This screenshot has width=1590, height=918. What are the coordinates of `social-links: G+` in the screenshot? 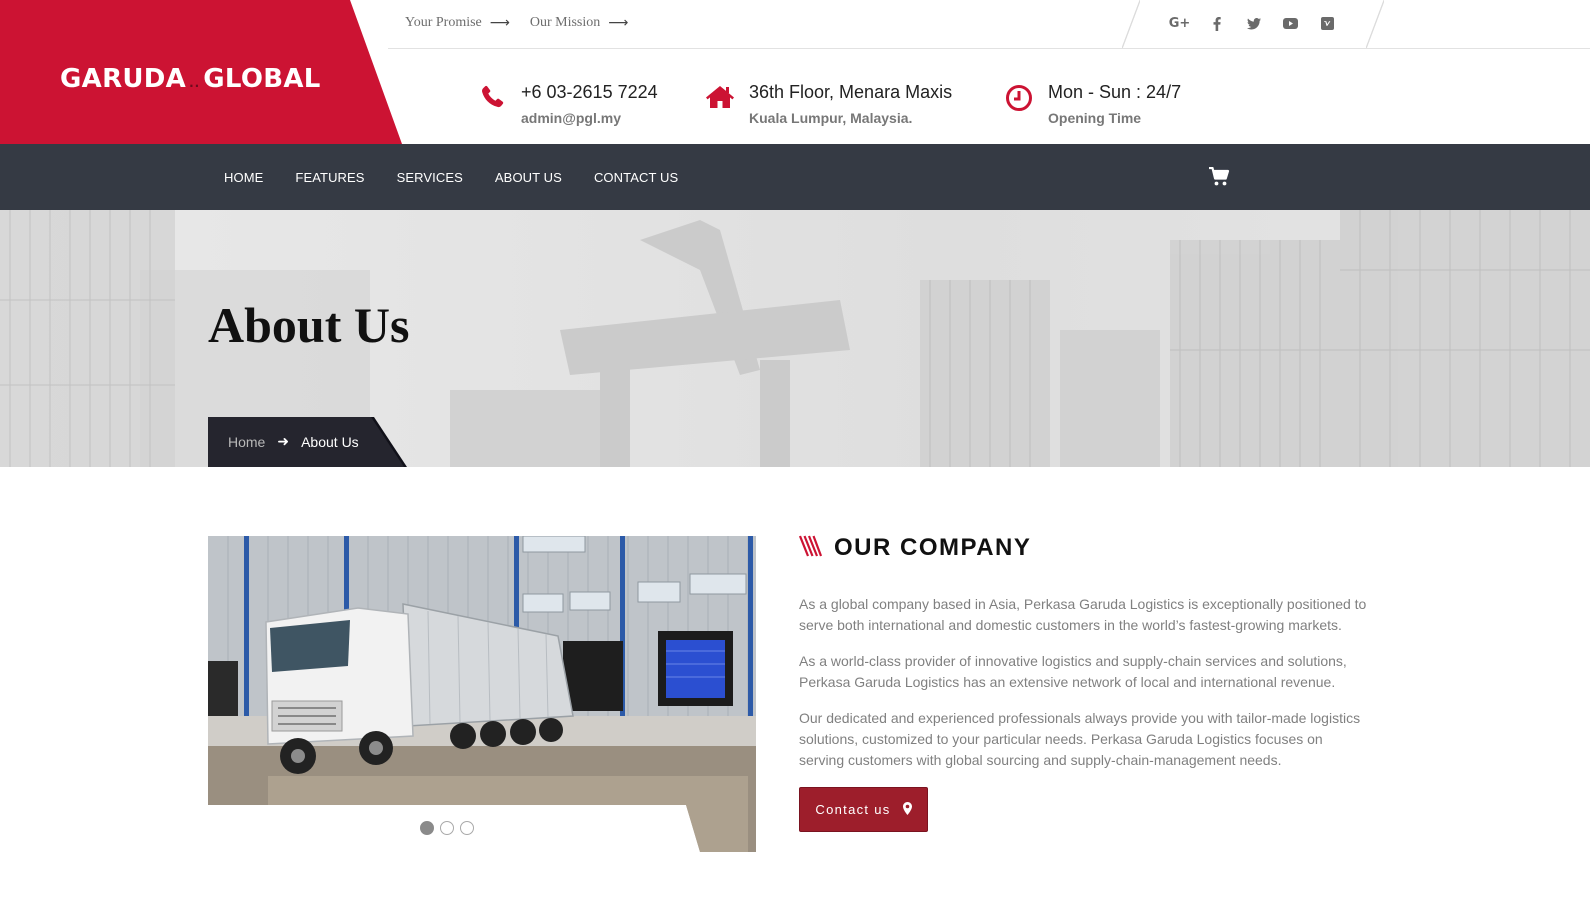 It's located at (1253, 23).